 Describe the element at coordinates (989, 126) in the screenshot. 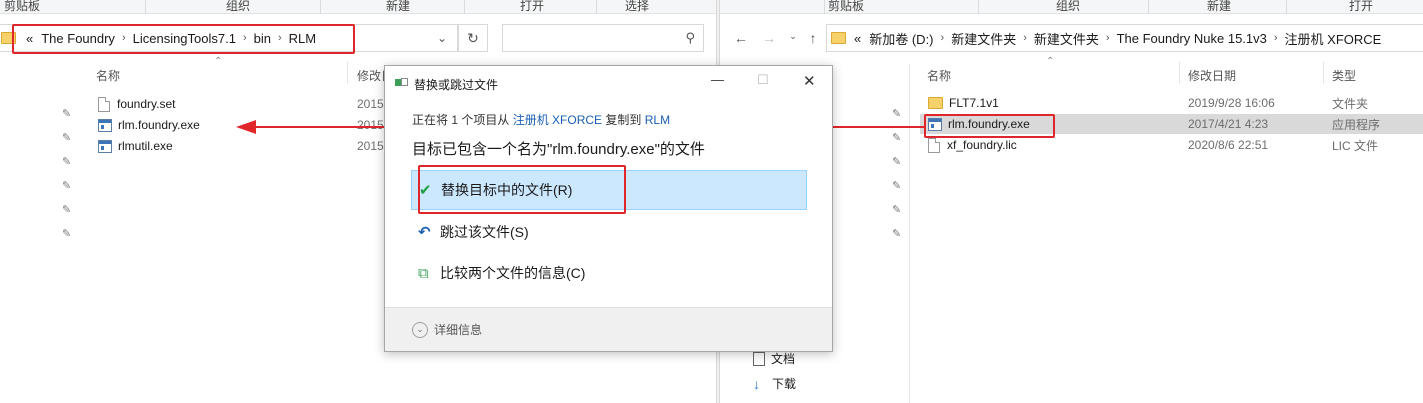

I see `highlight-source-file` at that location.